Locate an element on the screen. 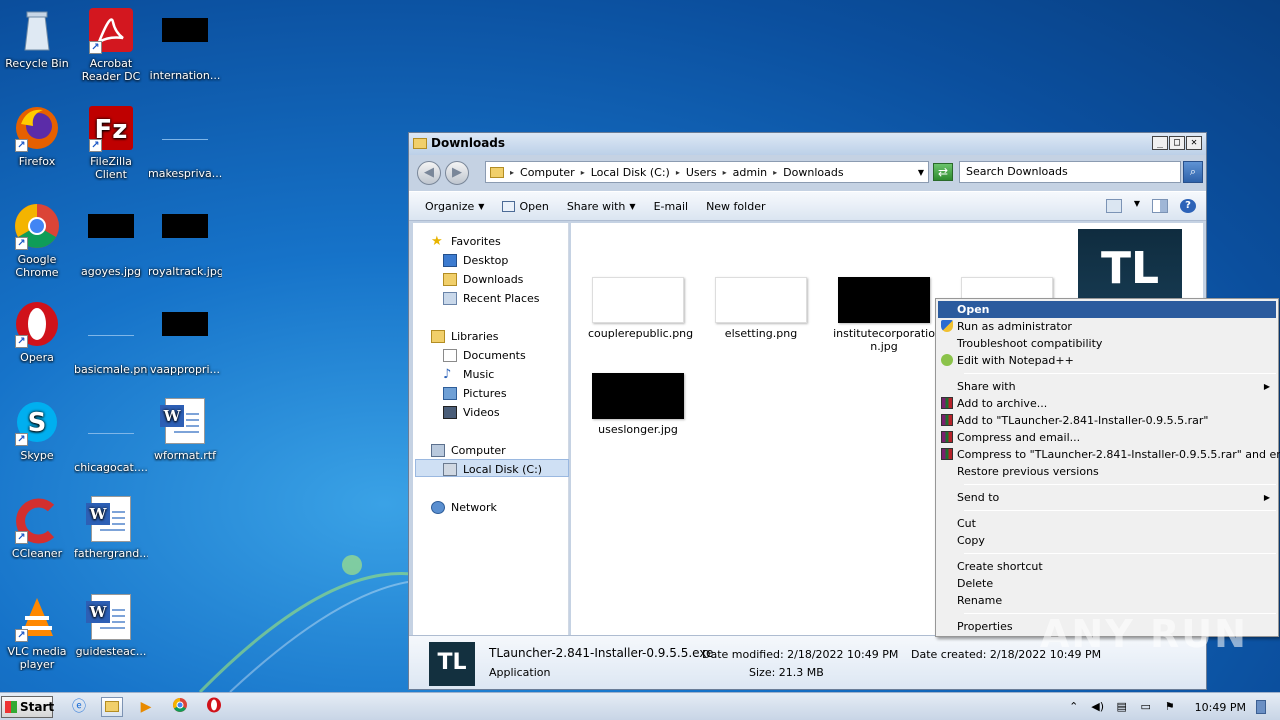 The height and width of the screenshot is (720, 1280). desktop-icon-recycle-bin: Recycle Bin is located at coordinates (37, 38).